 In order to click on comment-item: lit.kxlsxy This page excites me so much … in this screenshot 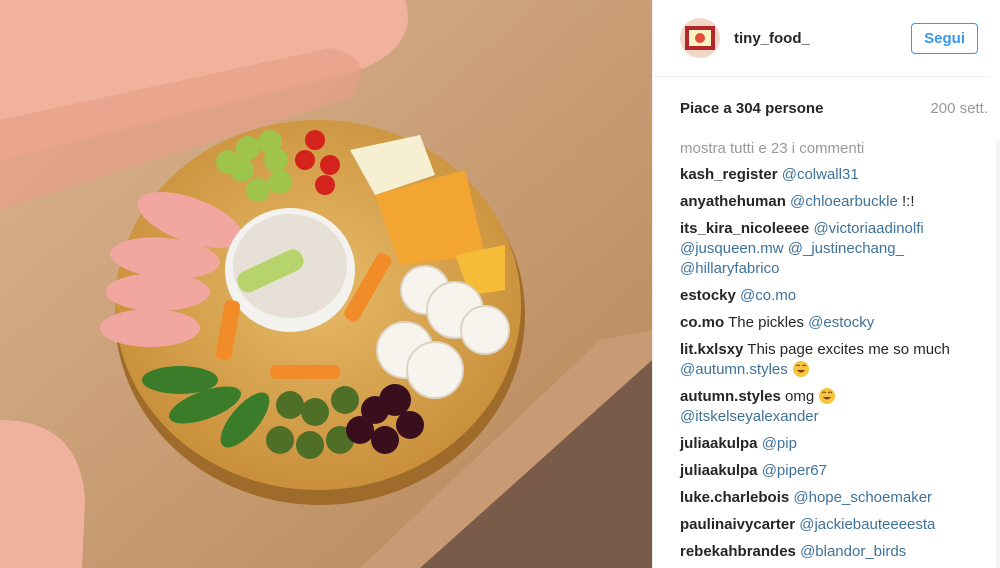, I will do `click(834, 360)`.